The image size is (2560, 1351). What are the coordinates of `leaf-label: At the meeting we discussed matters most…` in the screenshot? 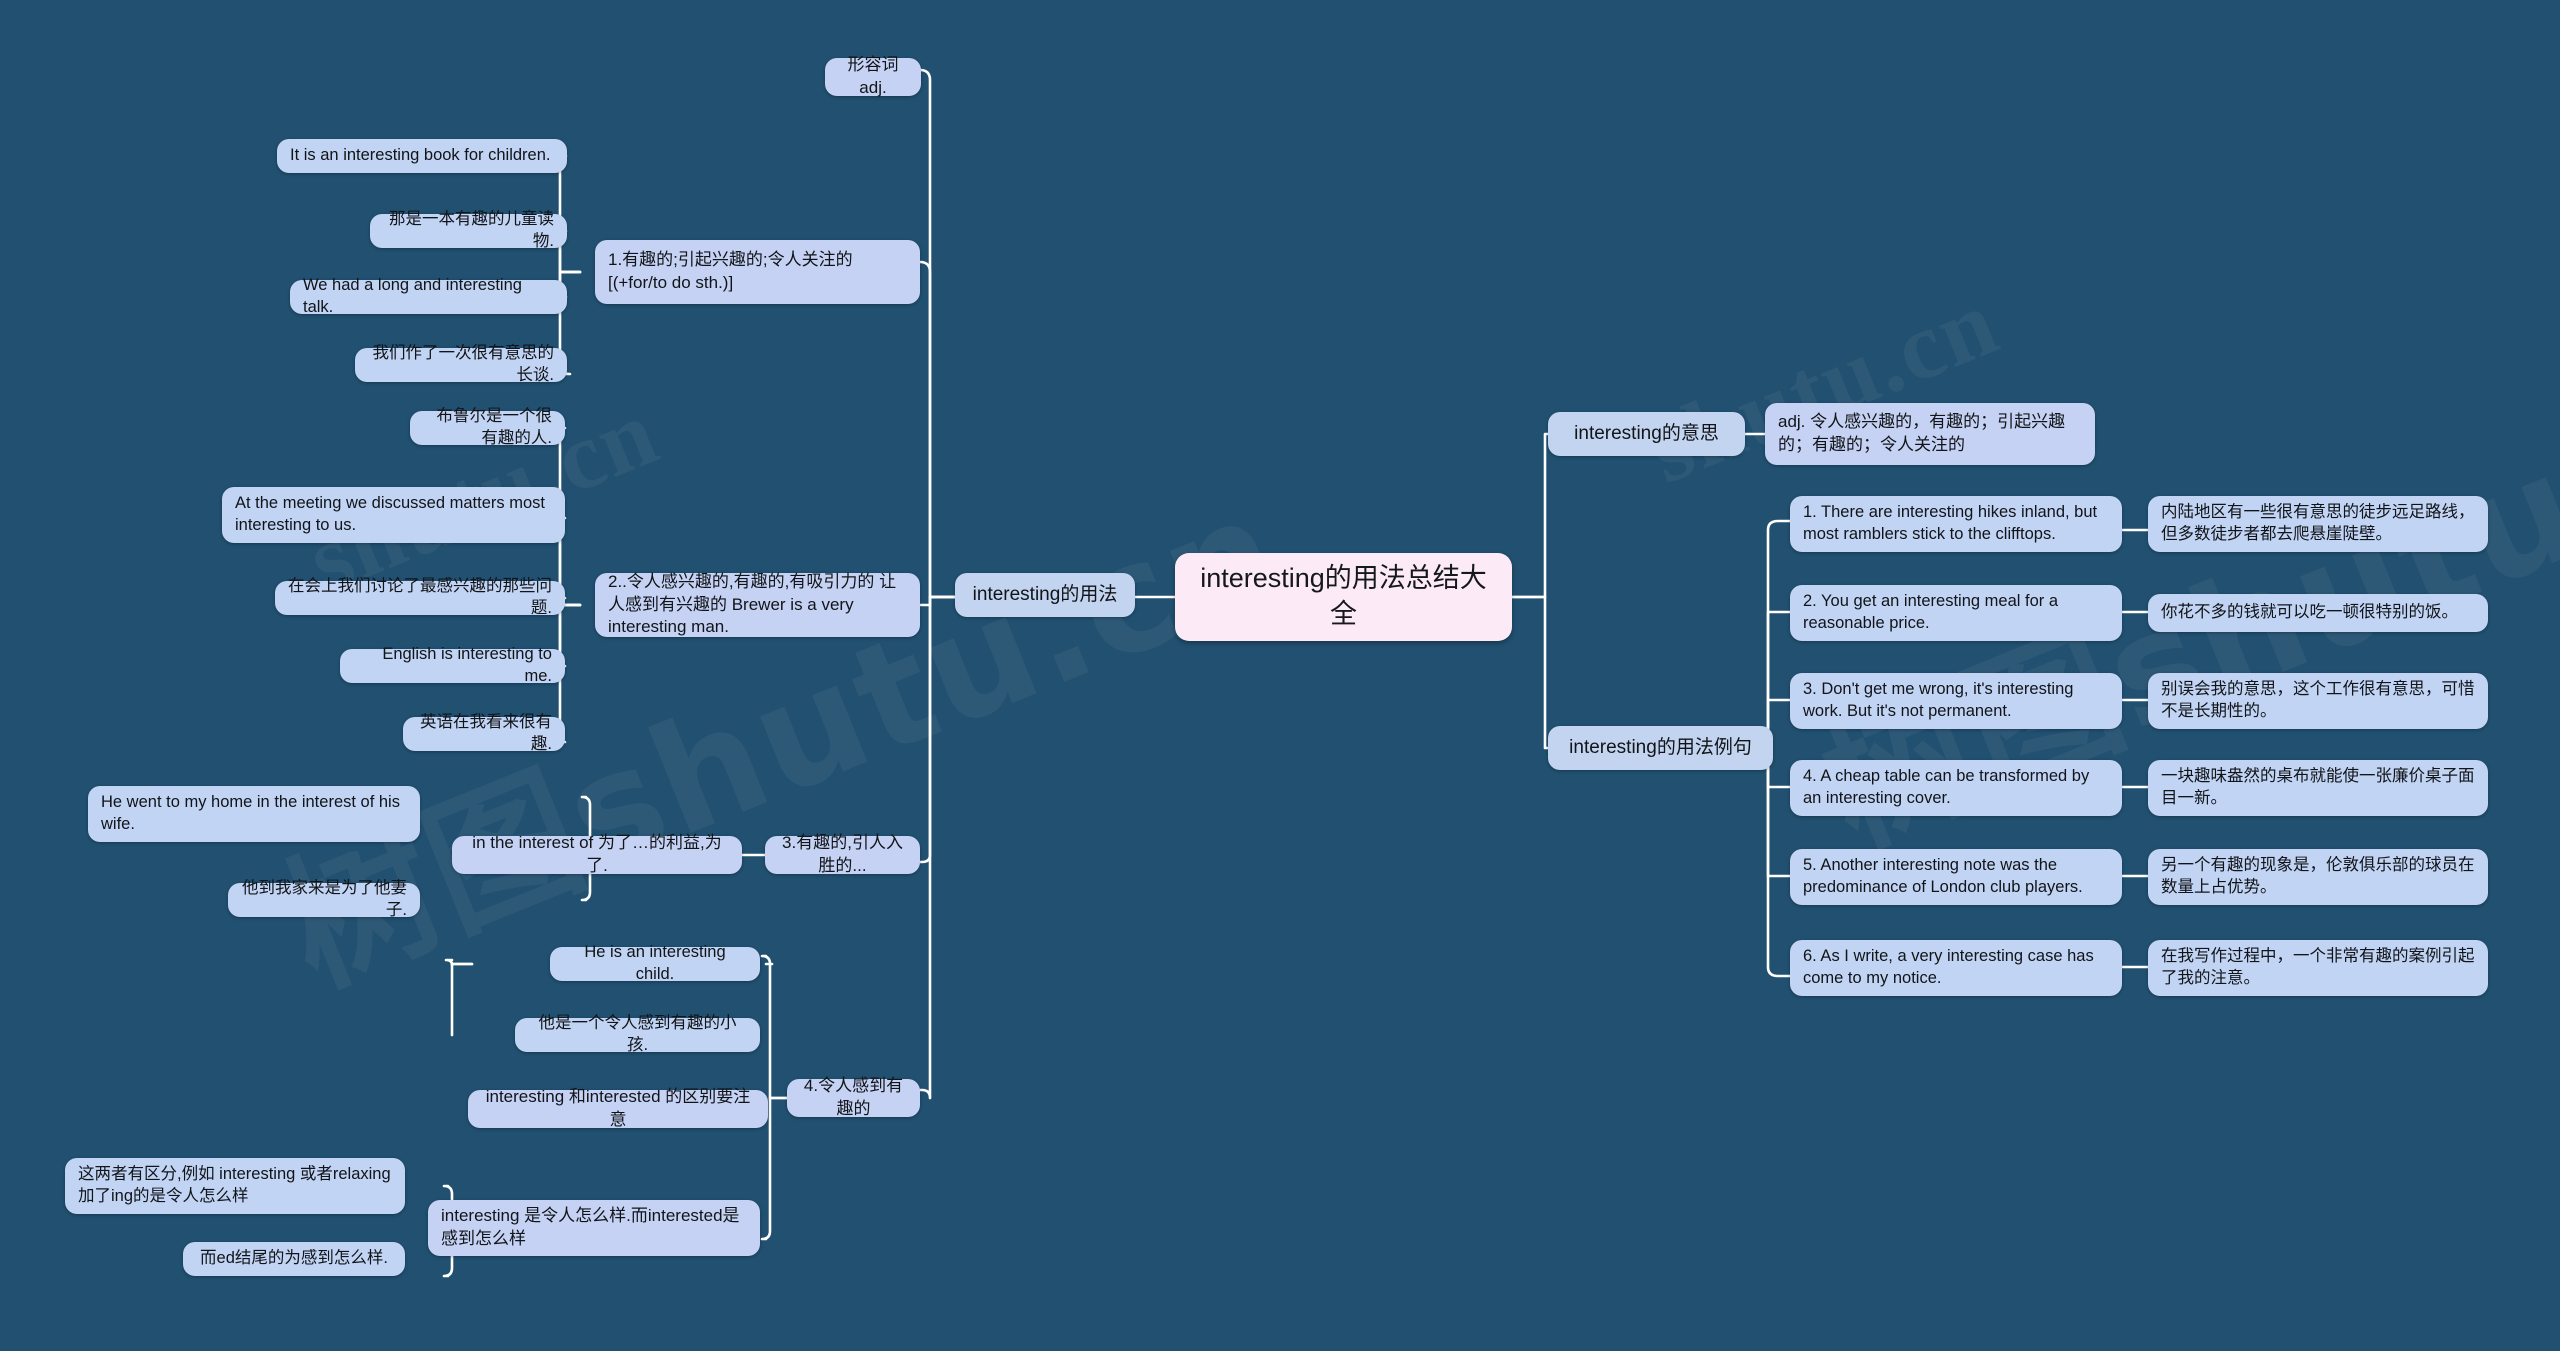 It's located at (390, 514).